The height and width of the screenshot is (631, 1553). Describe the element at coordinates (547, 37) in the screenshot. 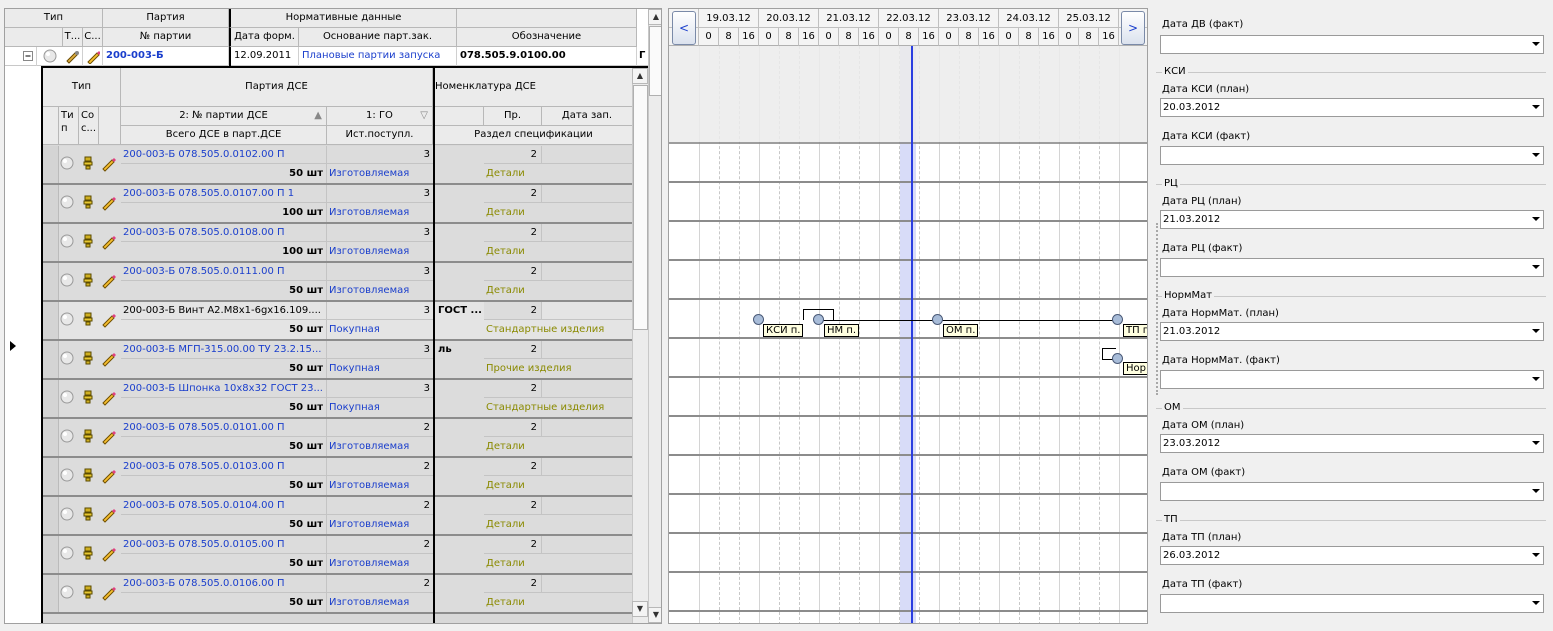

I see `col-designation: Обозначение` at that location.